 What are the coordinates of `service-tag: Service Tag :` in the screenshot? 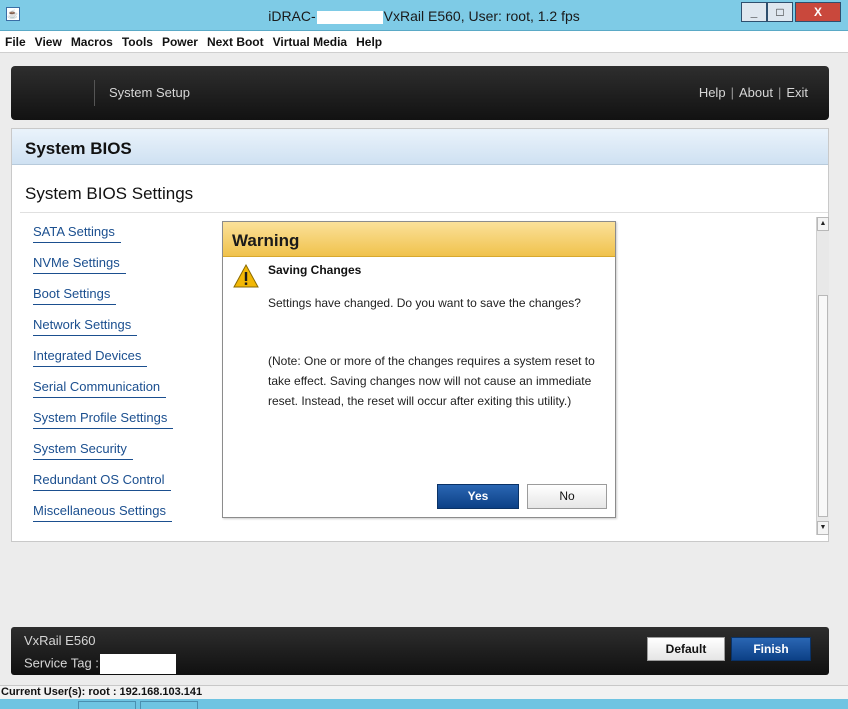 It's located at (100, 664).